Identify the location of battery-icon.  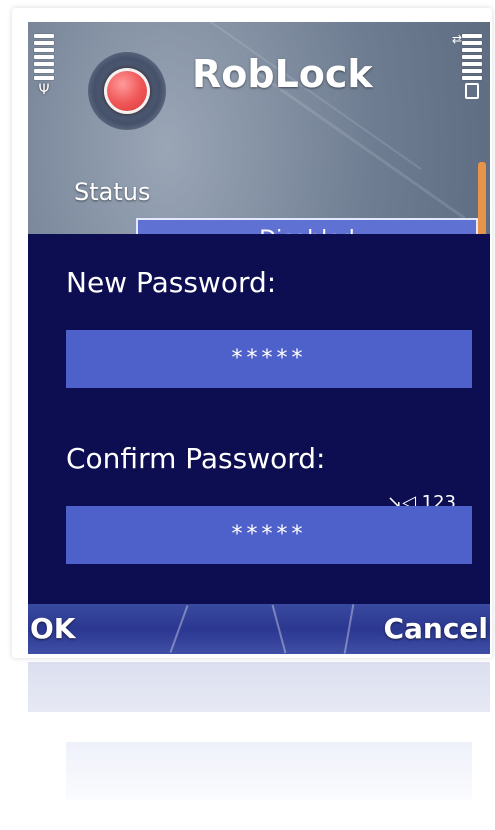
(472, 66).